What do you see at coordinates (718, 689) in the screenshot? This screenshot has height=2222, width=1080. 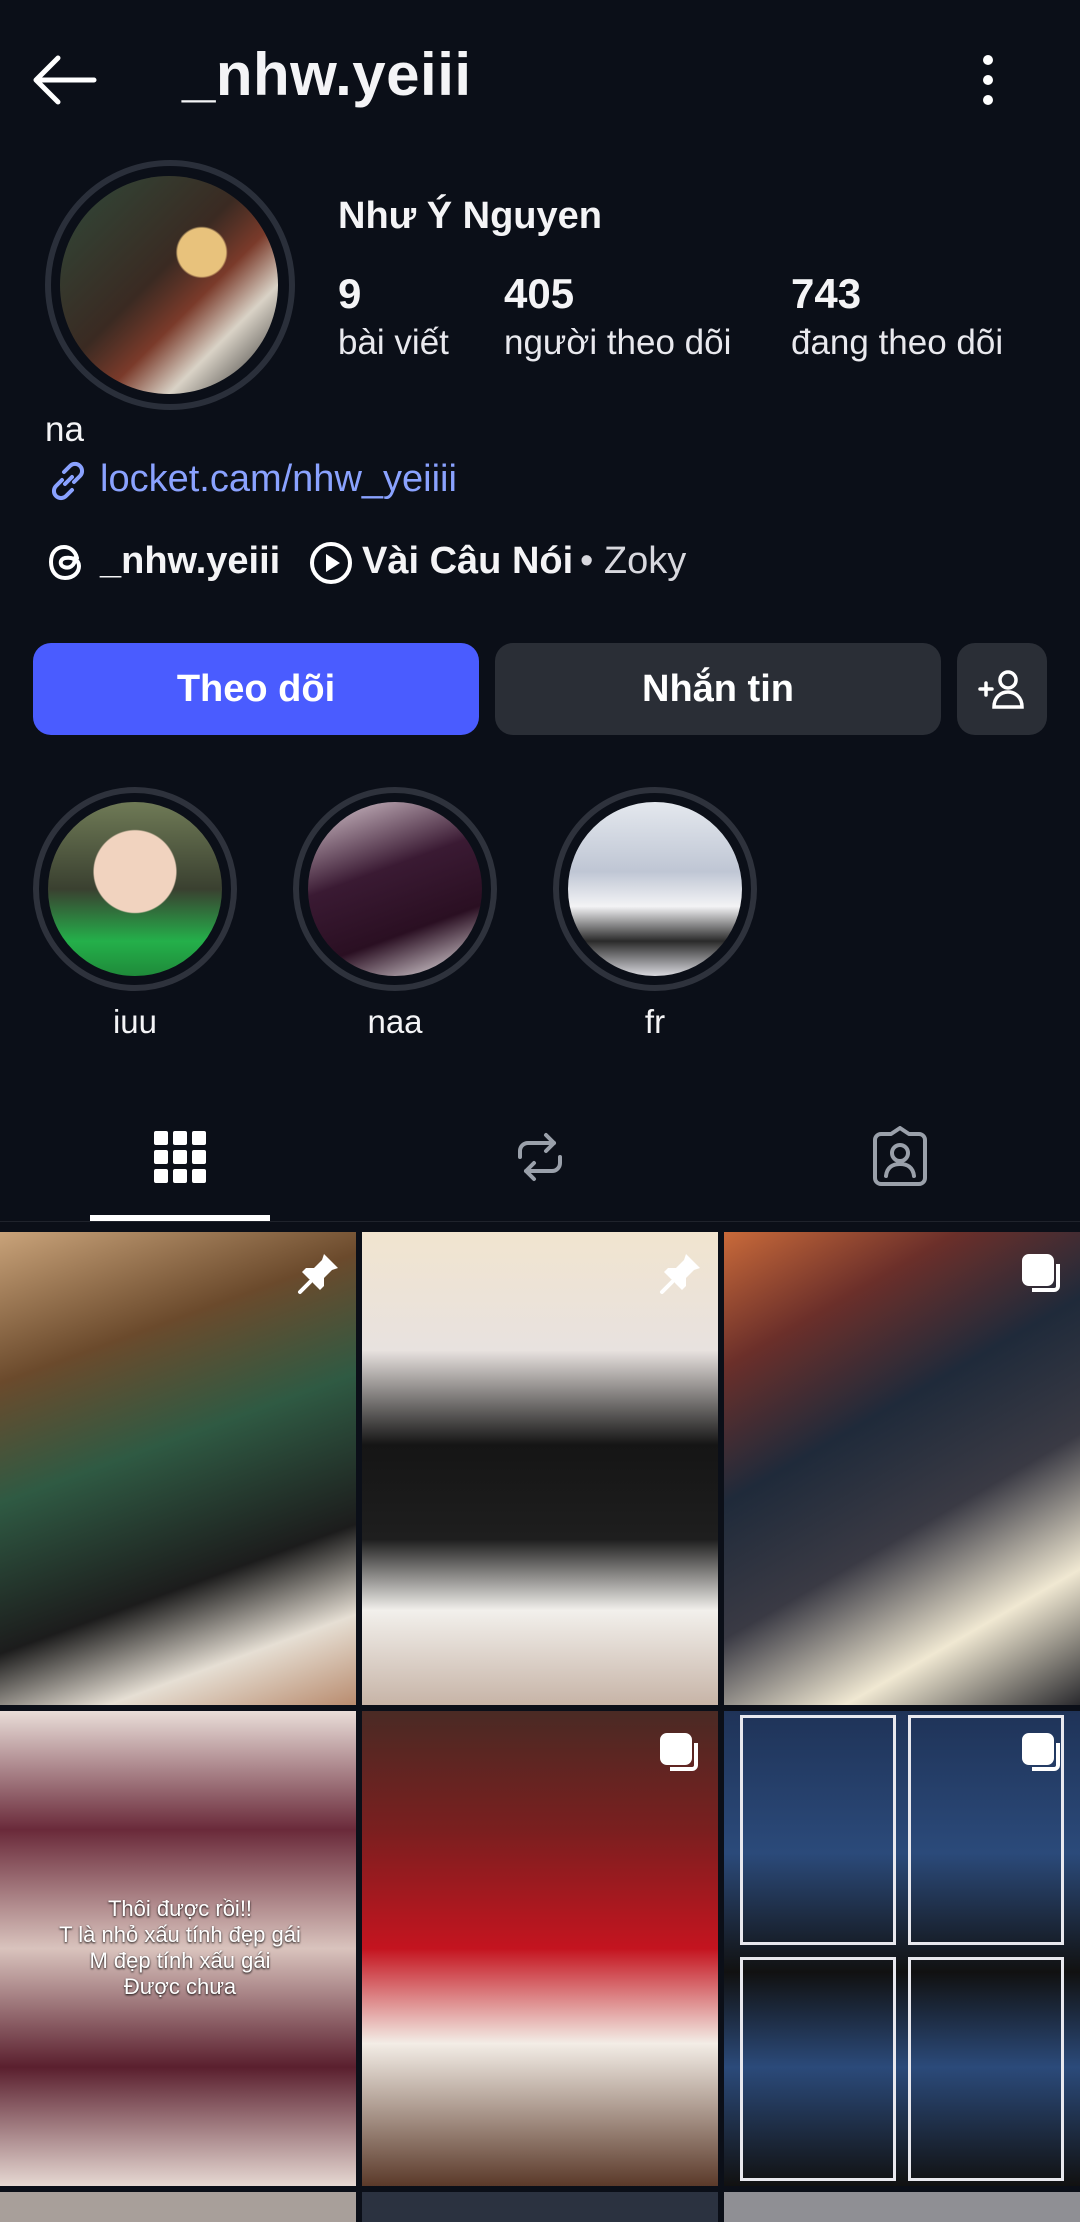 I see `message-button: Nhắn tin` at bounding box center [718, 689].